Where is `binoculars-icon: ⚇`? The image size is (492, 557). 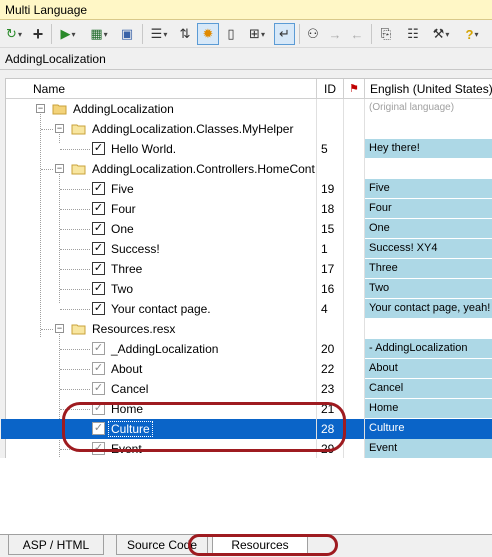 binoculars-icon: ⚇ is located at coordinates (313, 34).